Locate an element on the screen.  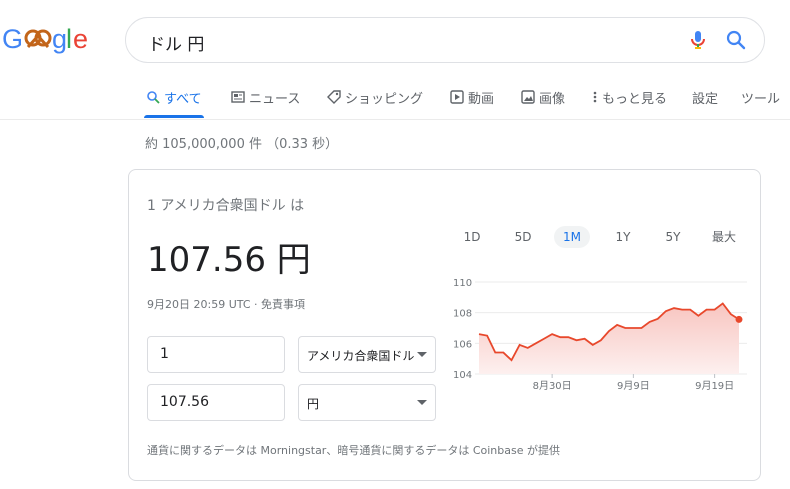
microphone-icon is located at coordinates (698, 40).